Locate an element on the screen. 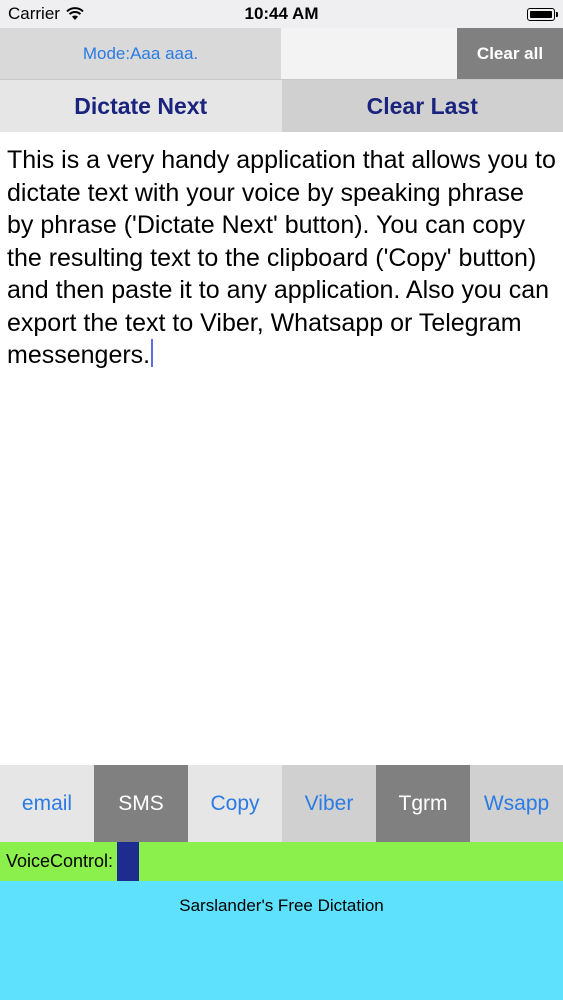 The width and height of the screenshot is (563, 1000). clear-last-button: Clear Last is located at coordinates (422, 106).